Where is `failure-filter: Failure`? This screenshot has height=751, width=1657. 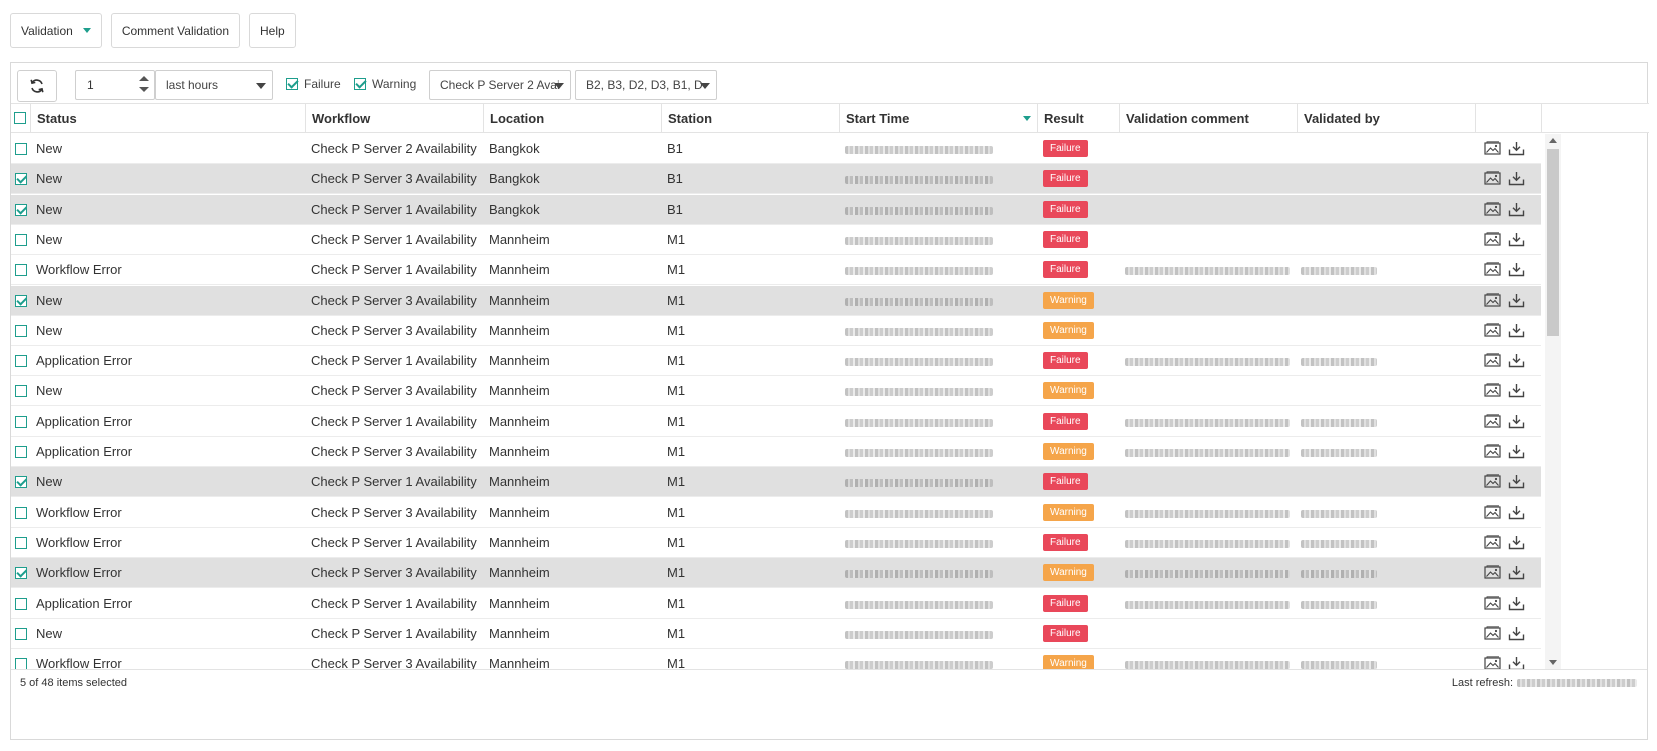 failure-filter: Failure is located at coordinates (313, 84).